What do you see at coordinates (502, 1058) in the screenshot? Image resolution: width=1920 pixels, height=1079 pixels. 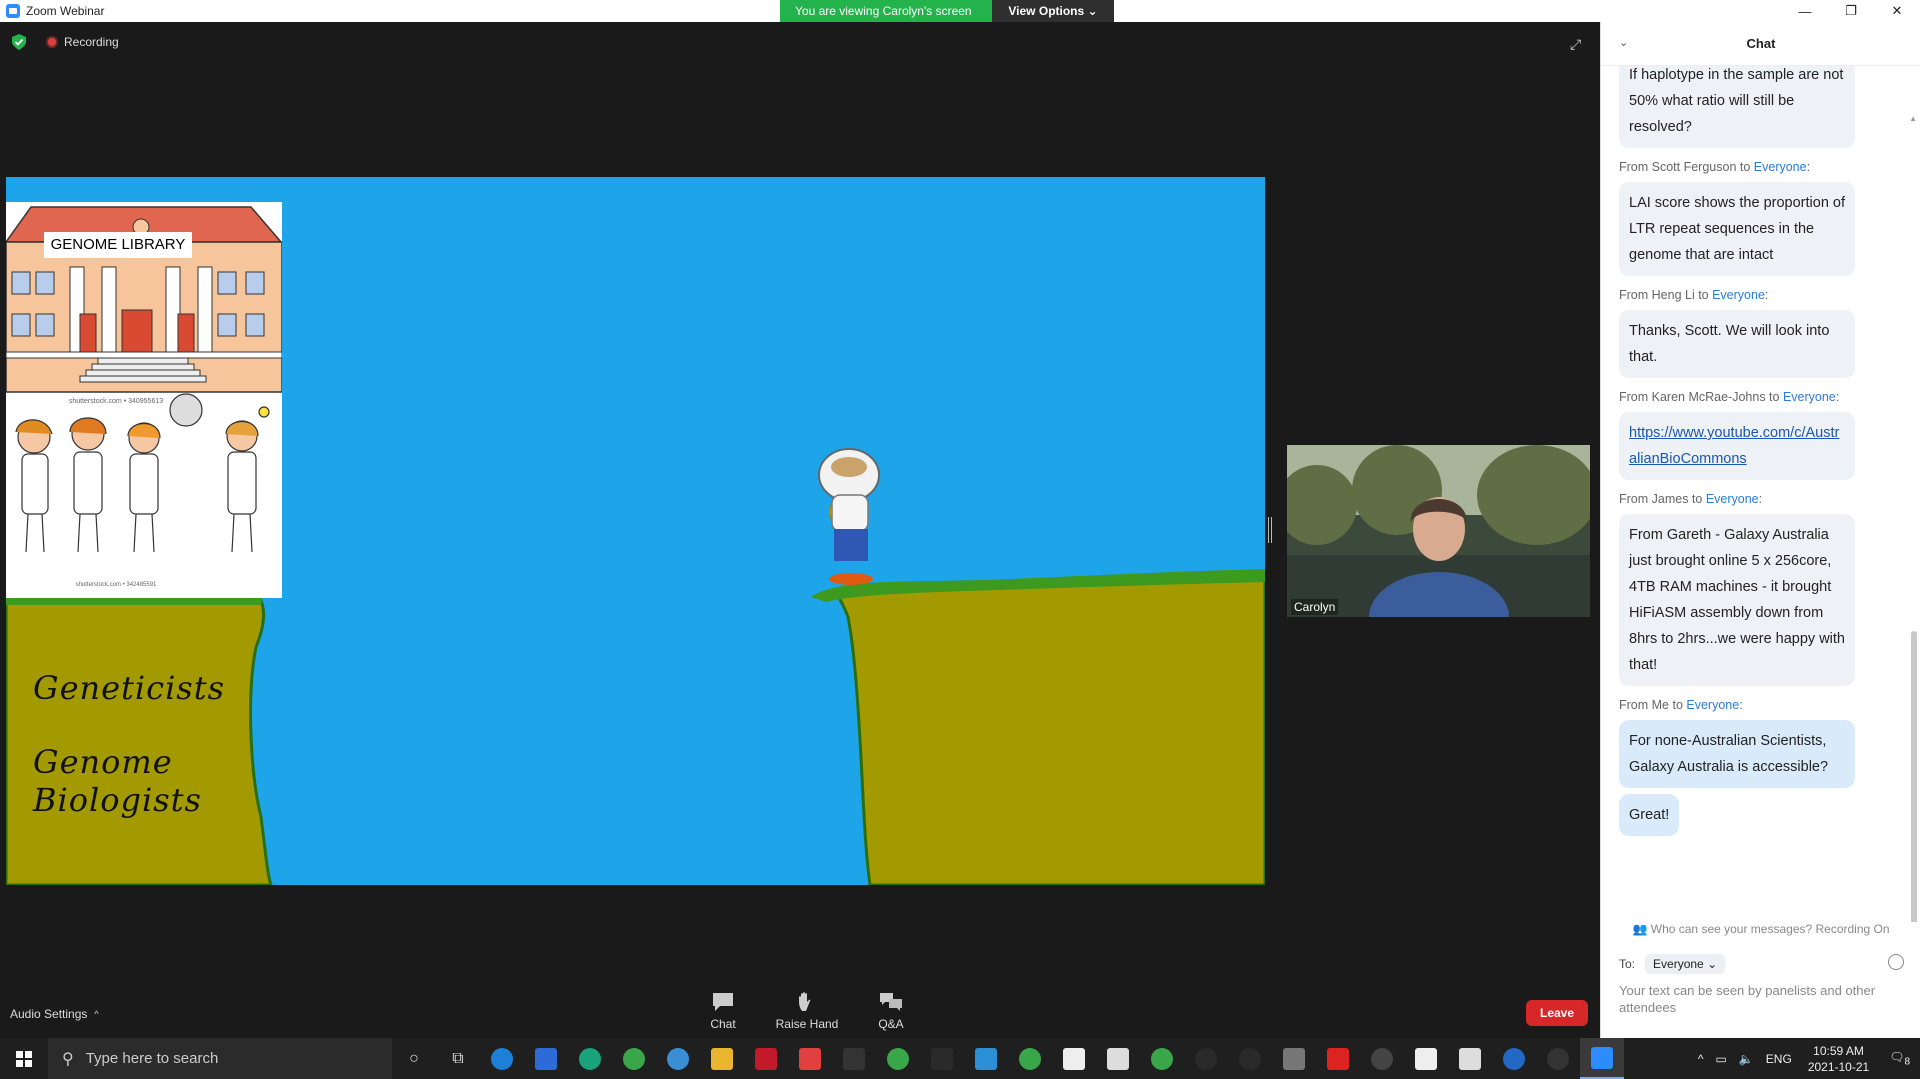 I see `ie-icon` at bounding box center [502, 1058].